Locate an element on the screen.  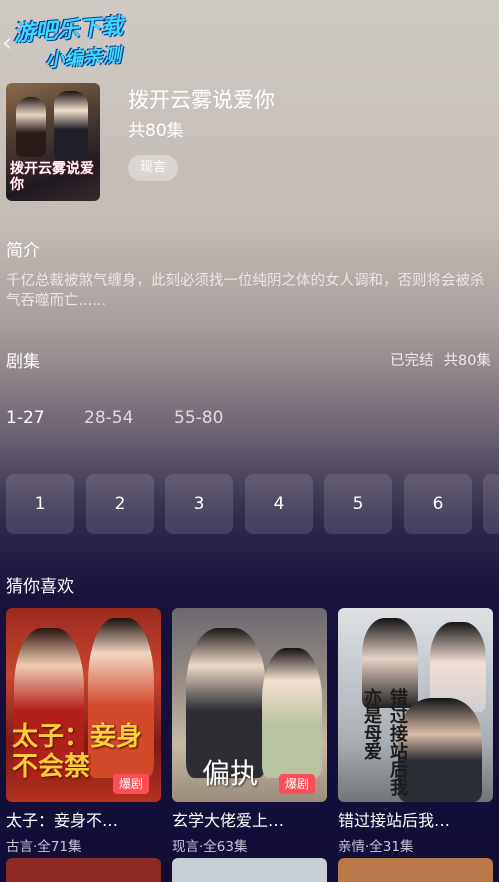
episode-button-2: 2 is located at coordinates (120, 504).